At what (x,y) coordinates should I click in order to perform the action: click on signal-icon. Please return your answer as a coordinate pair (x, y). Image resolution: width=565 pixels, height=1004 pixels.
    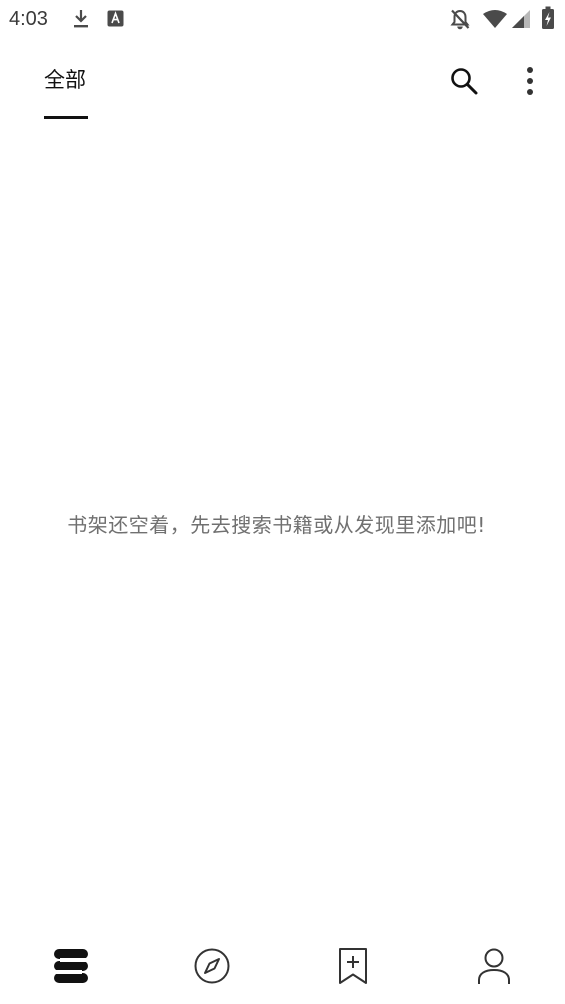
    Looking at the image, I should click on (521, 19).